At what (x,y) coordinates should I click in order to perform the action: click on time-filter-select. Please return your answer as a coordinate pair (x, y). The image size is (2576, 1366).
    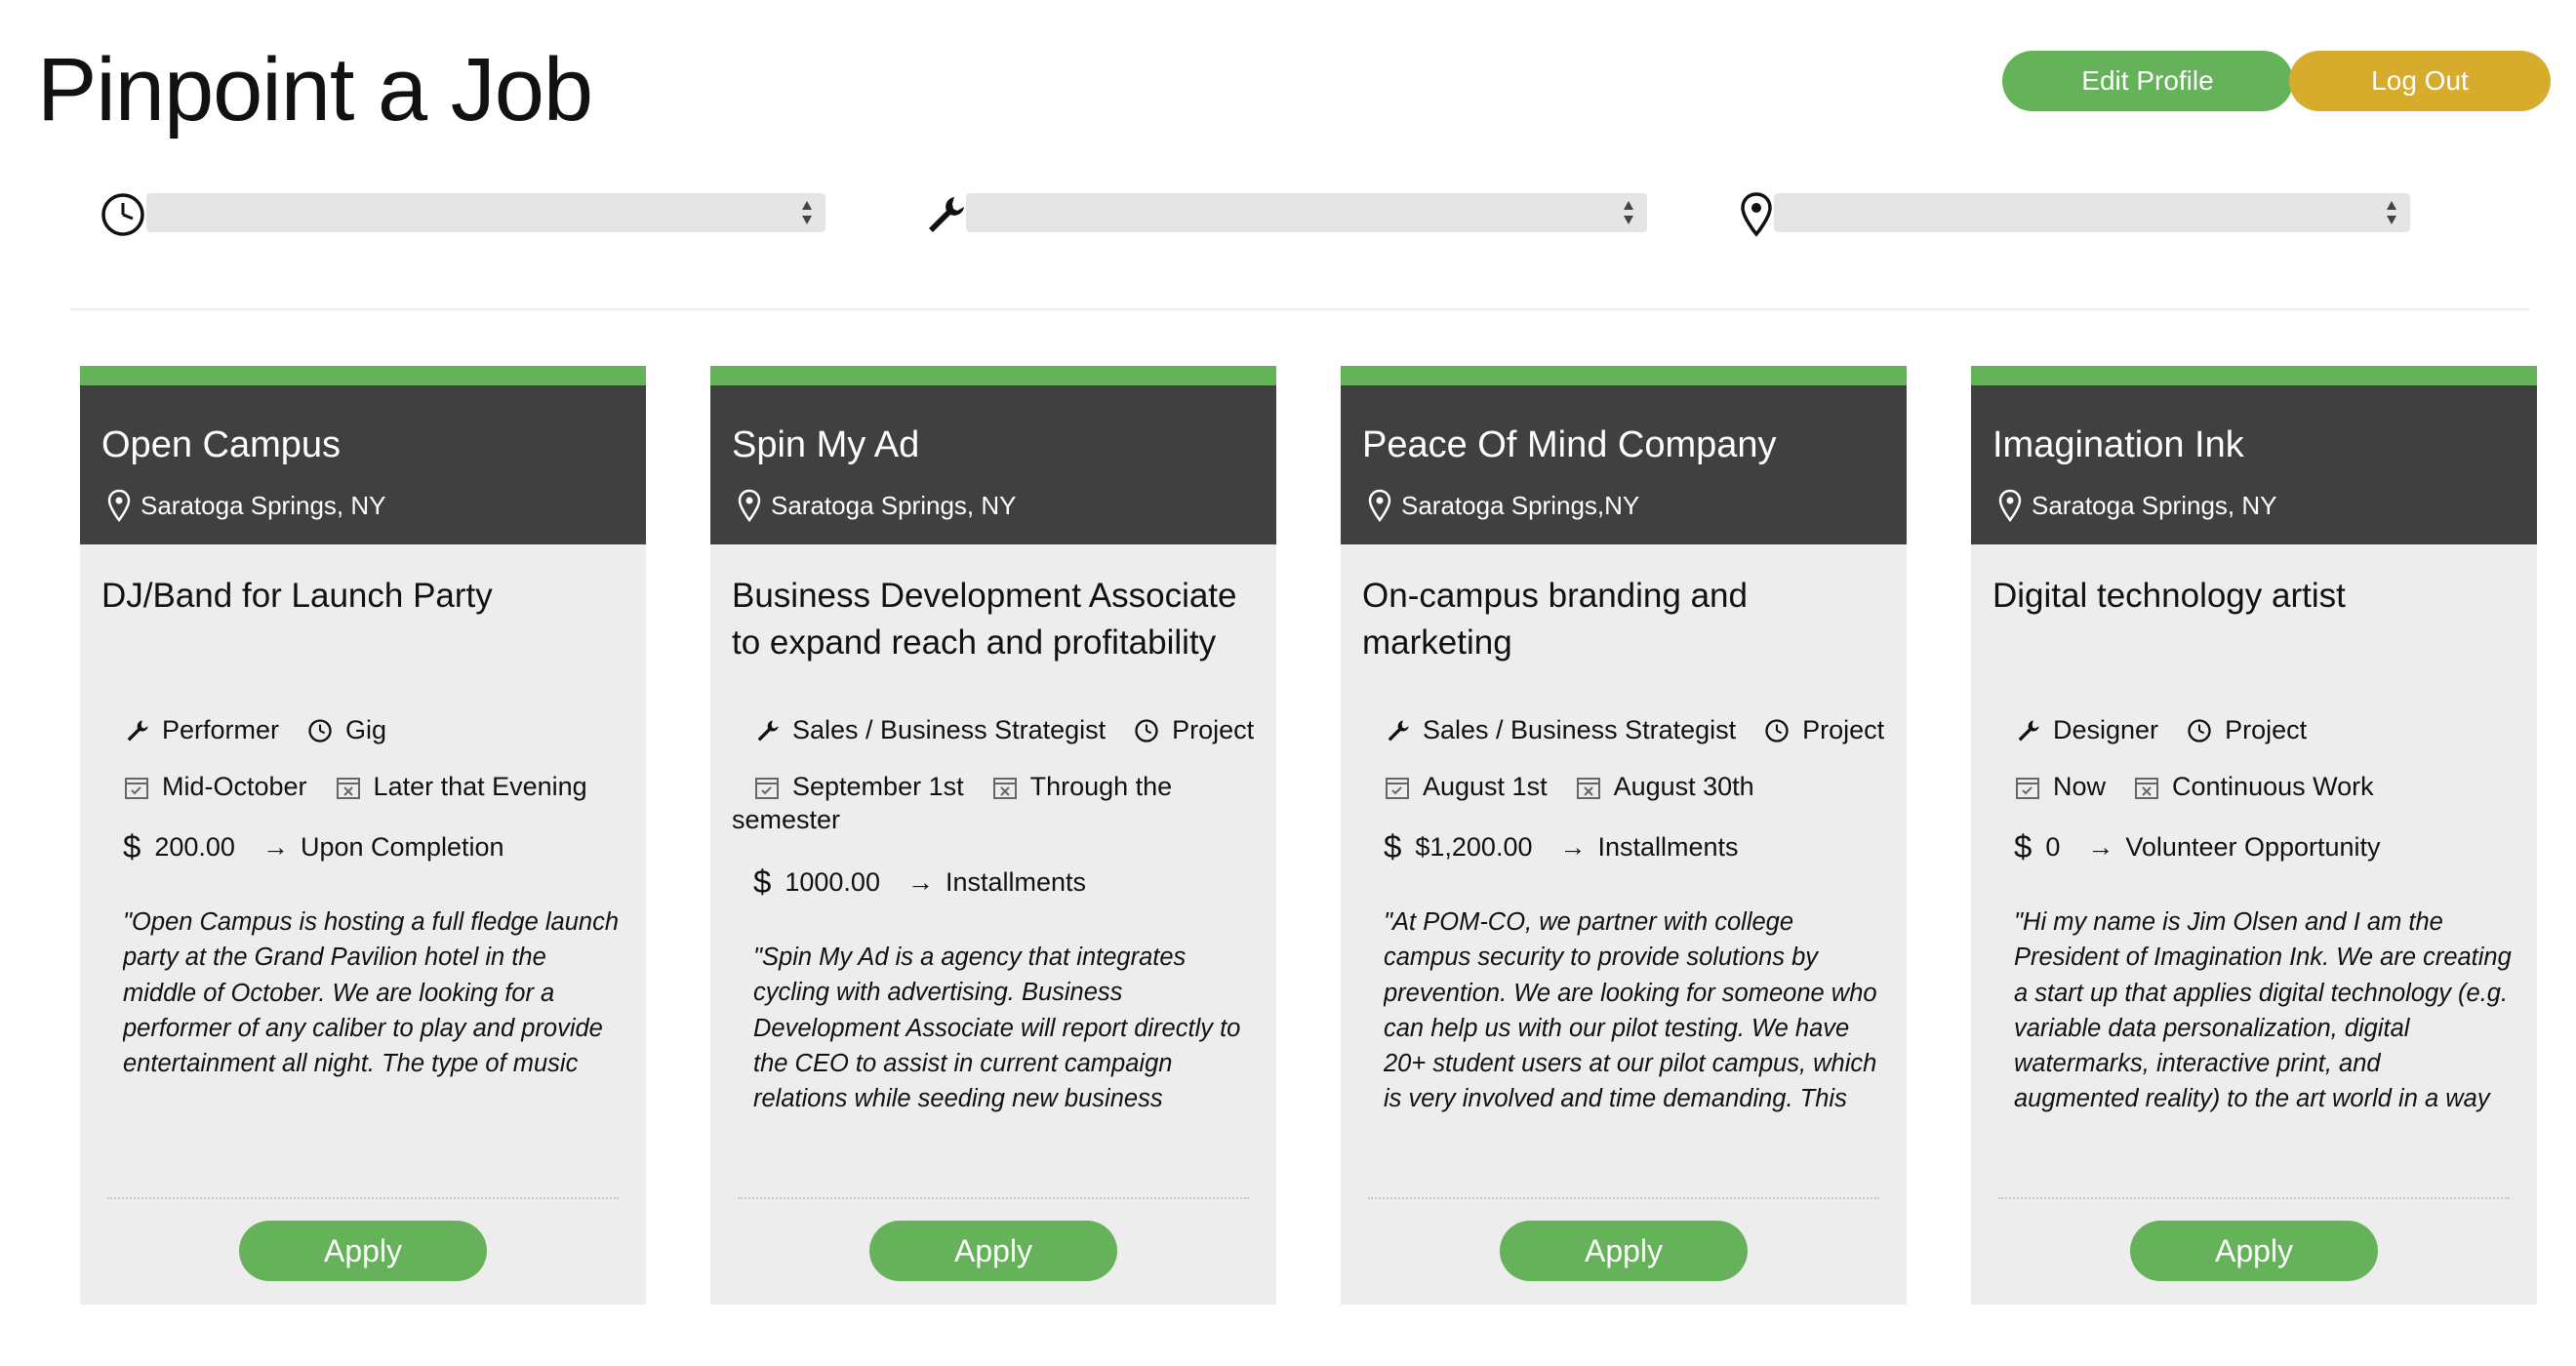
    Looking at the image, I should click on (485, 212).